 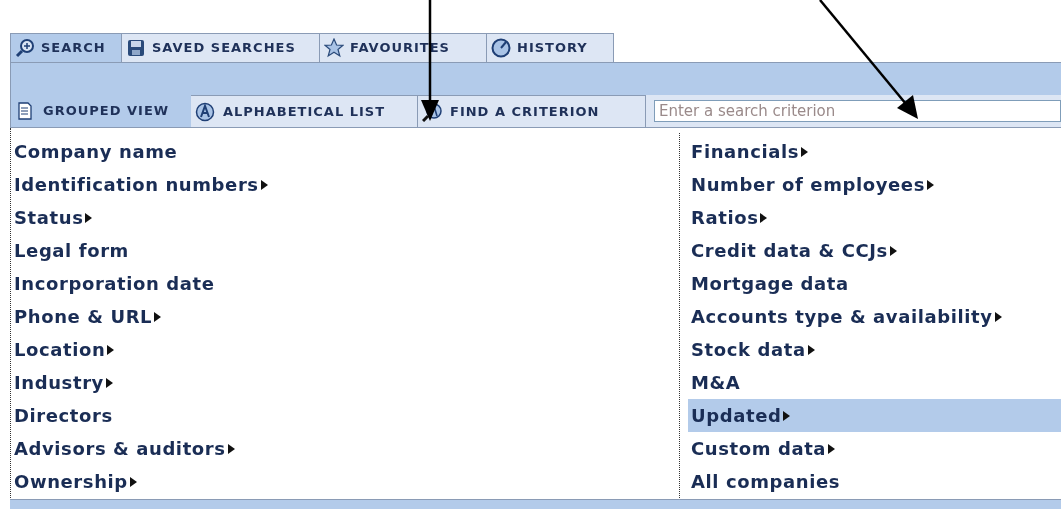 I want to click on tab: HISTORY, so click(x=550, y=47).